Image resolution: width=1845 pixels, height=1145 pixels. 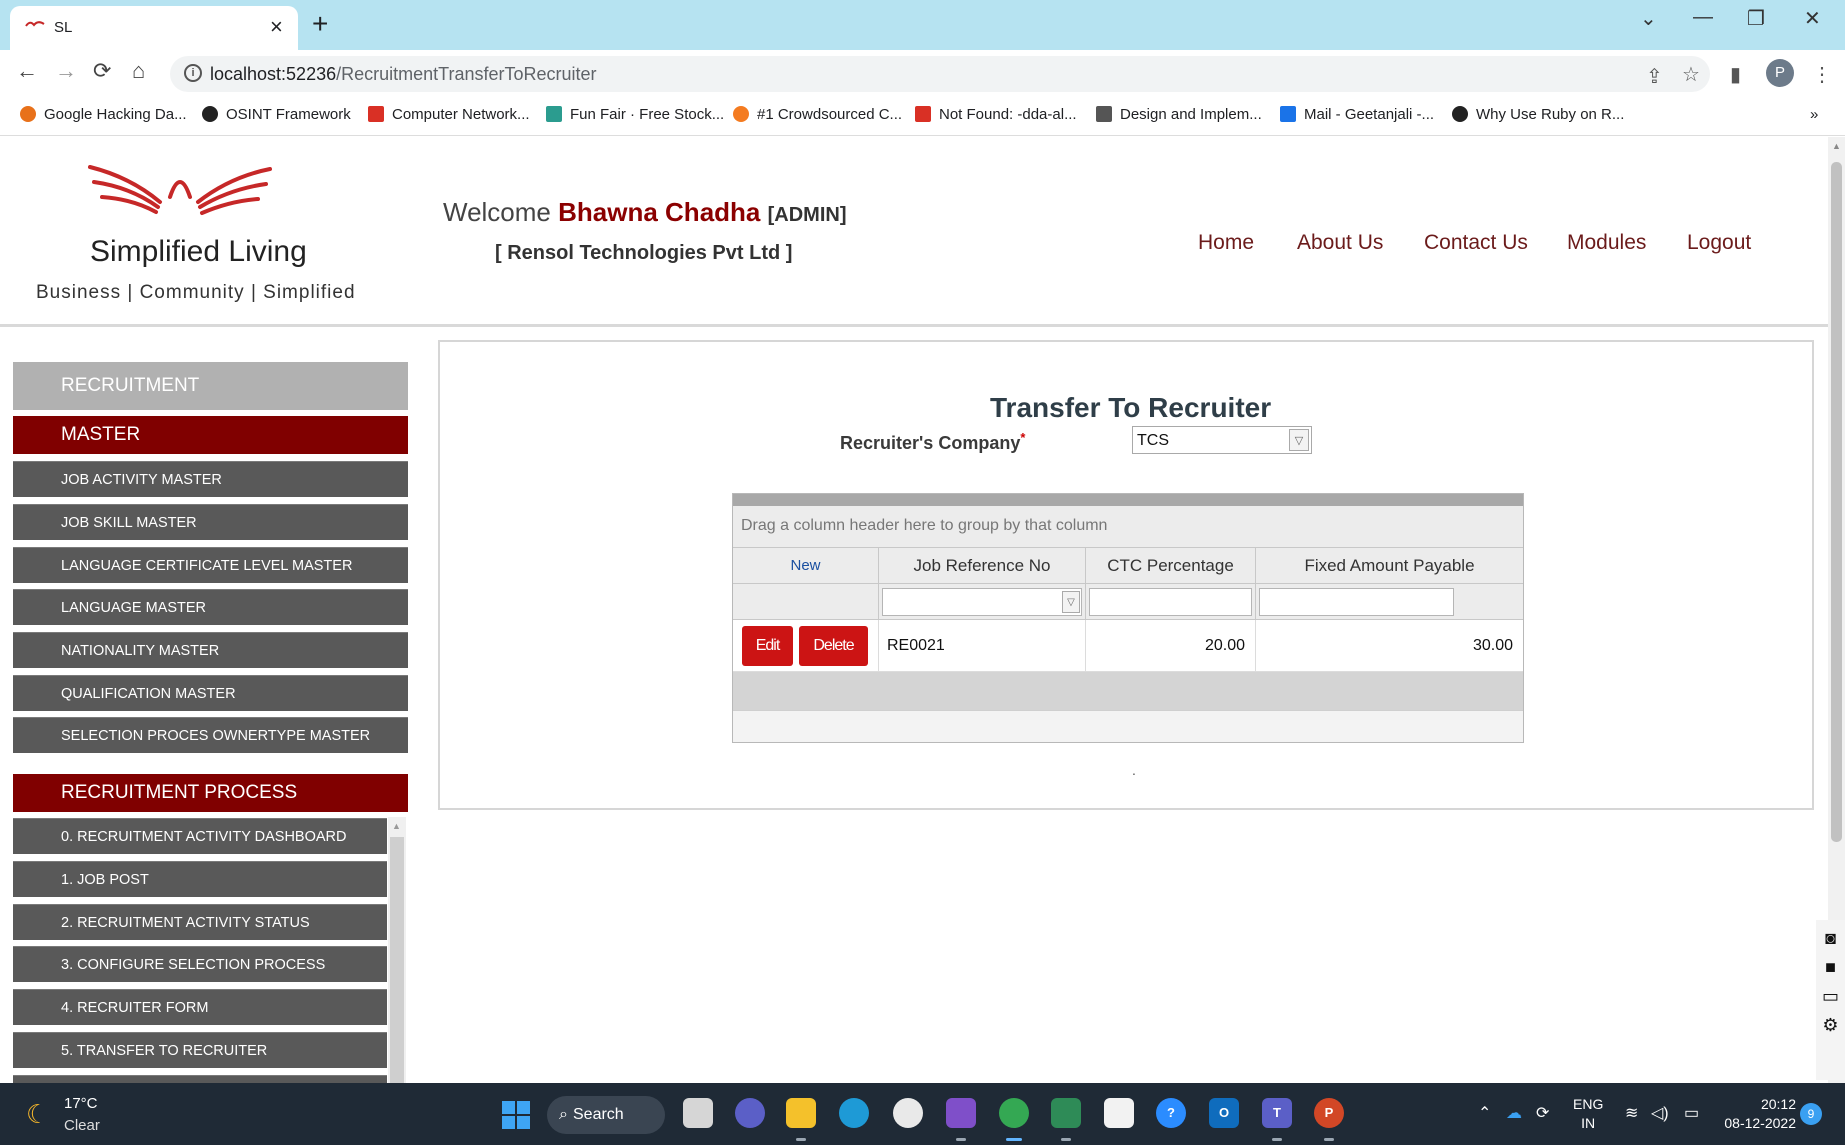 What do you see at coordinates (154, 28) in the screenshot?
I see `browser-tab: SL ×` at bounding box center [154, 28].